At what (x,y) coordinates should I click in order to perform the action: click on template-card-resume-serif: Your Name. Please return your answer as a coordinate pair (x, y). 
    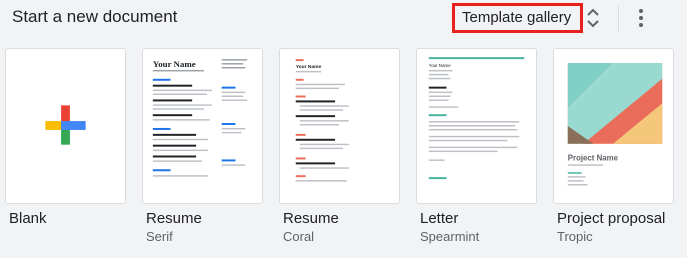
    Looking at the image, I should click on (202, 126).